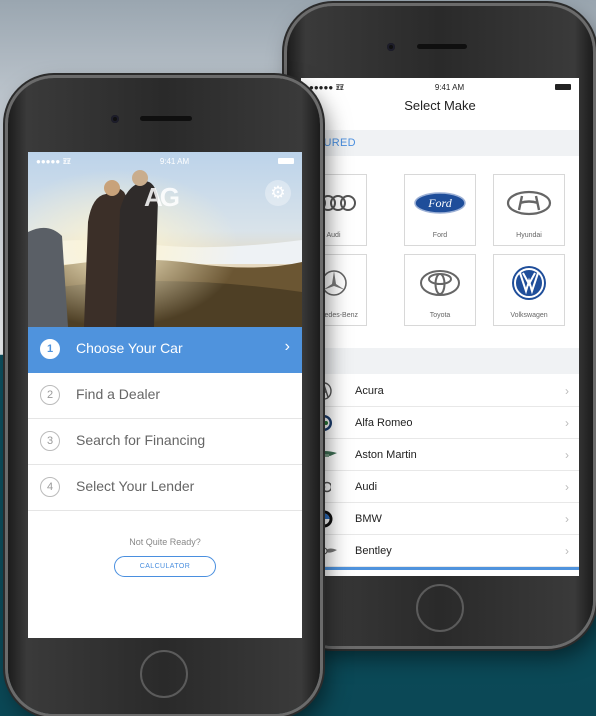 The height and width of the screenshot is (716, 596). I want to click on make-label: Alfa Romeo, so click(384, 422).